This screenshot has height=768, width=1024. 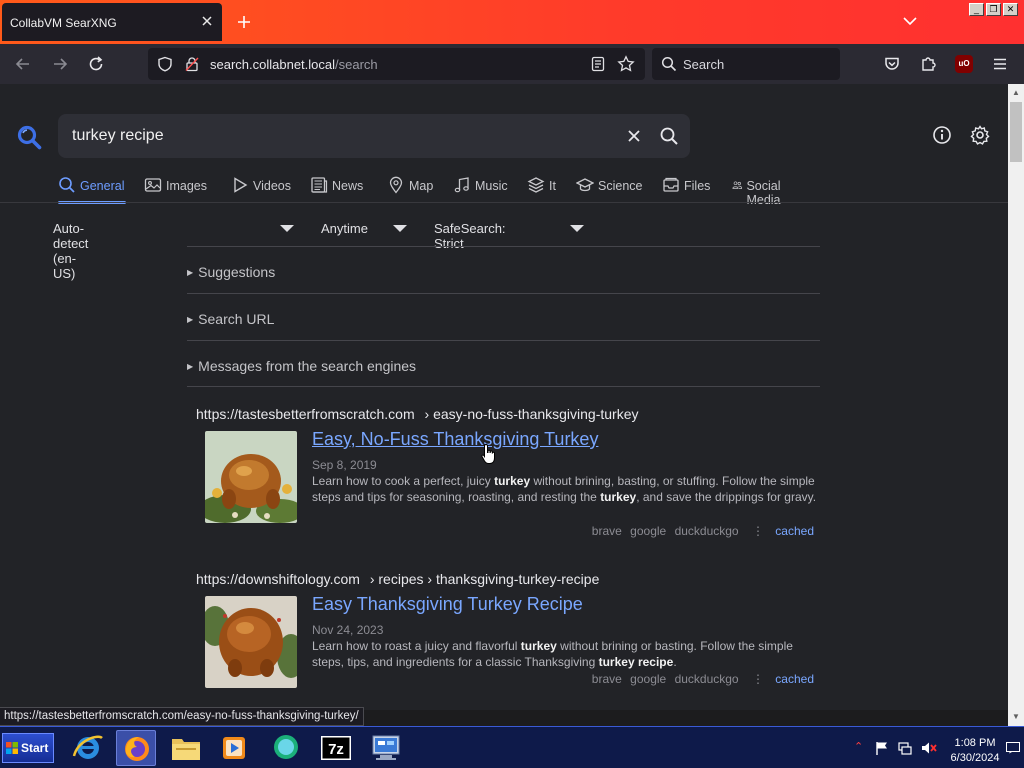 I want to click on section-header: ▶ Suggestions, so click(x=231, y=272).